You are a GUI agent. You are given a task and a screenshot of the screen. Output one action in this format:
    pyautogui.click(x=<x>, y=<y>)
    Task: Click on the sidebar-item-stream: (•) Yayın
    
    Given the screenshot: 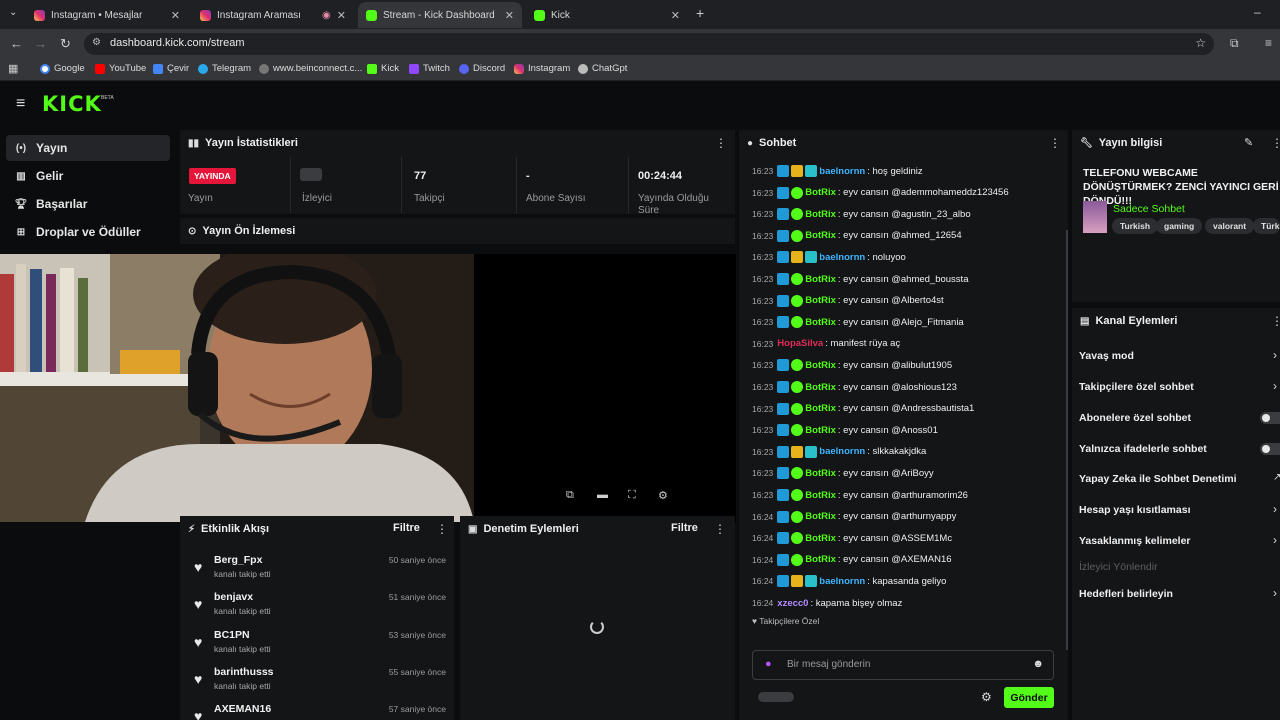 What is the action you would take?
    pyautogui.click(x=88, y=148)
    